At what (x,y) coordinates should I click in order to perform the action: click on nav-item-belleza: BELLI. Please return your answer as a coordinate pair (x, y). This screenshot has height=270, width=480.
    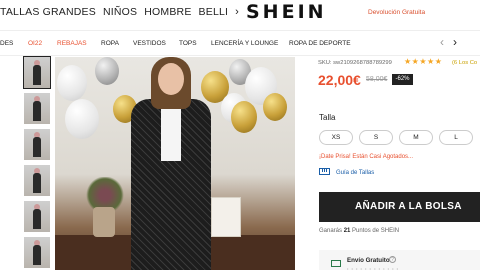
    Looking at the image, I should click on (214, 12).